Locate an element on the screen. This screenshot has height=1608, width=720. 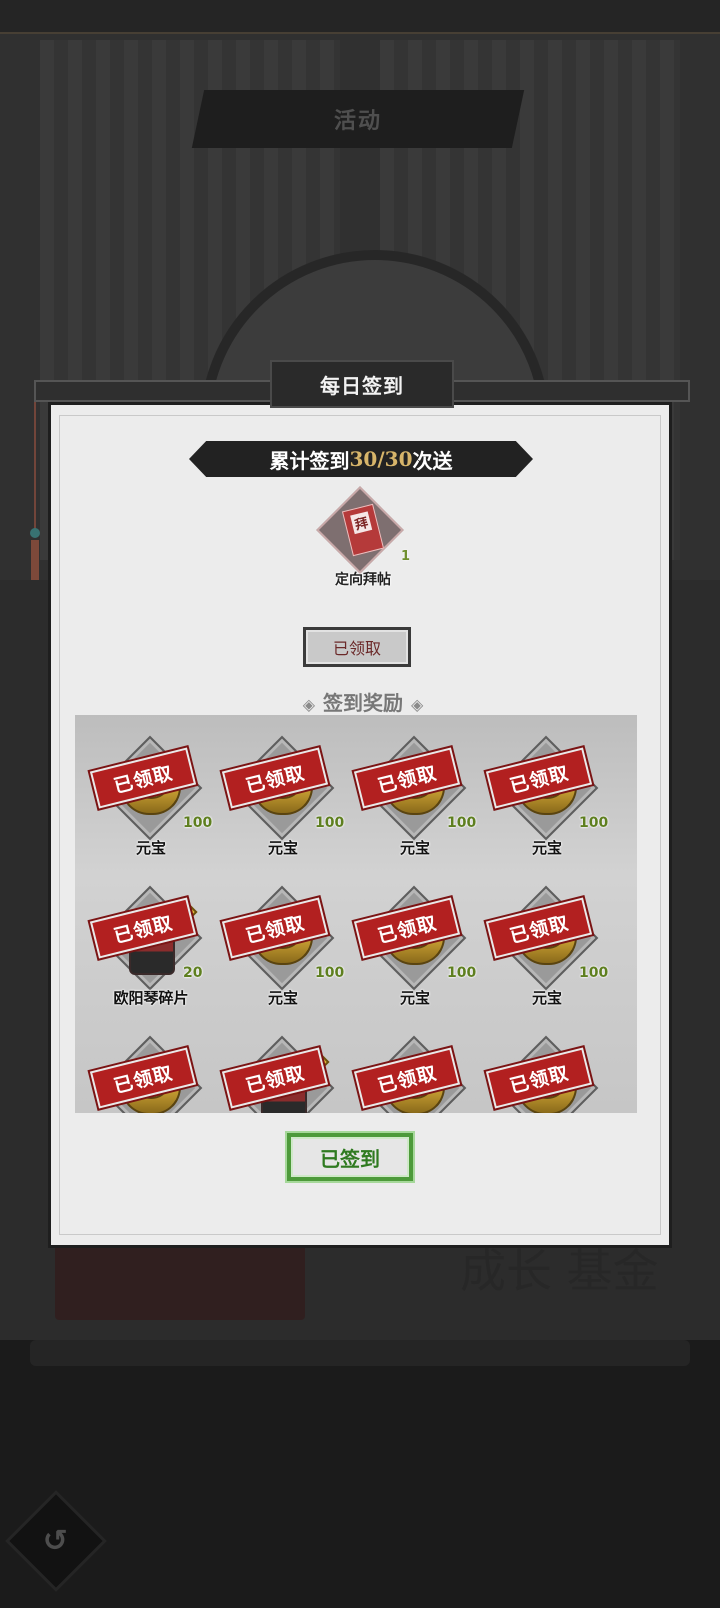
signin-rewards-header: ◈ 签到奖励 ◈ is located at coordinates (363, 701).